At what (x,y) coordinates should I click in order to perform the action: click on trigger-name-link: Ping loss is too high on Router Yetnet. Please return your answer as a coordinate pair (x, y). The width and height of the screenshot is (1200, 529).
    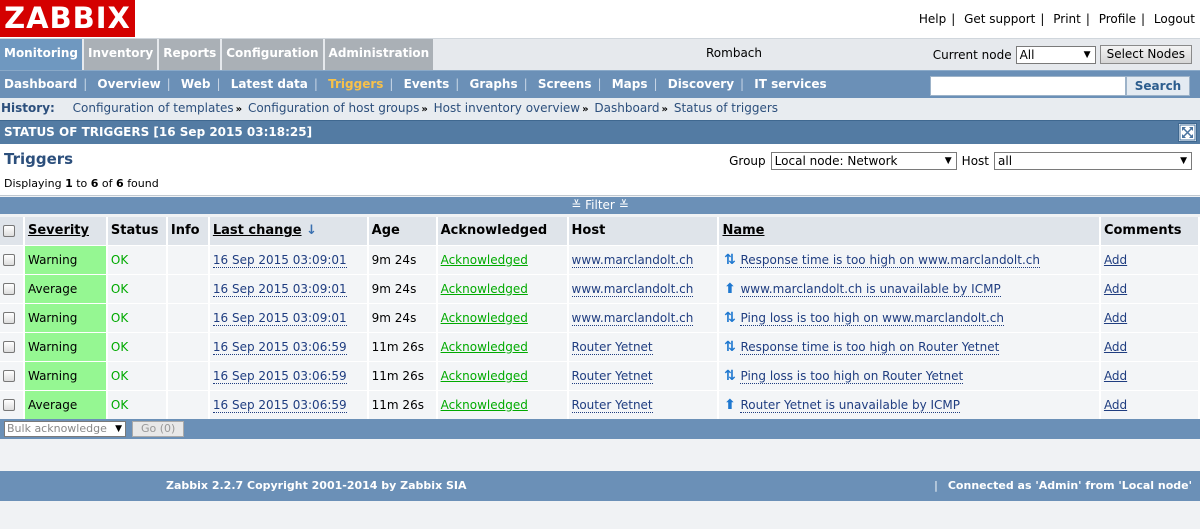
    Looking at the image, I should click on (852, 376).